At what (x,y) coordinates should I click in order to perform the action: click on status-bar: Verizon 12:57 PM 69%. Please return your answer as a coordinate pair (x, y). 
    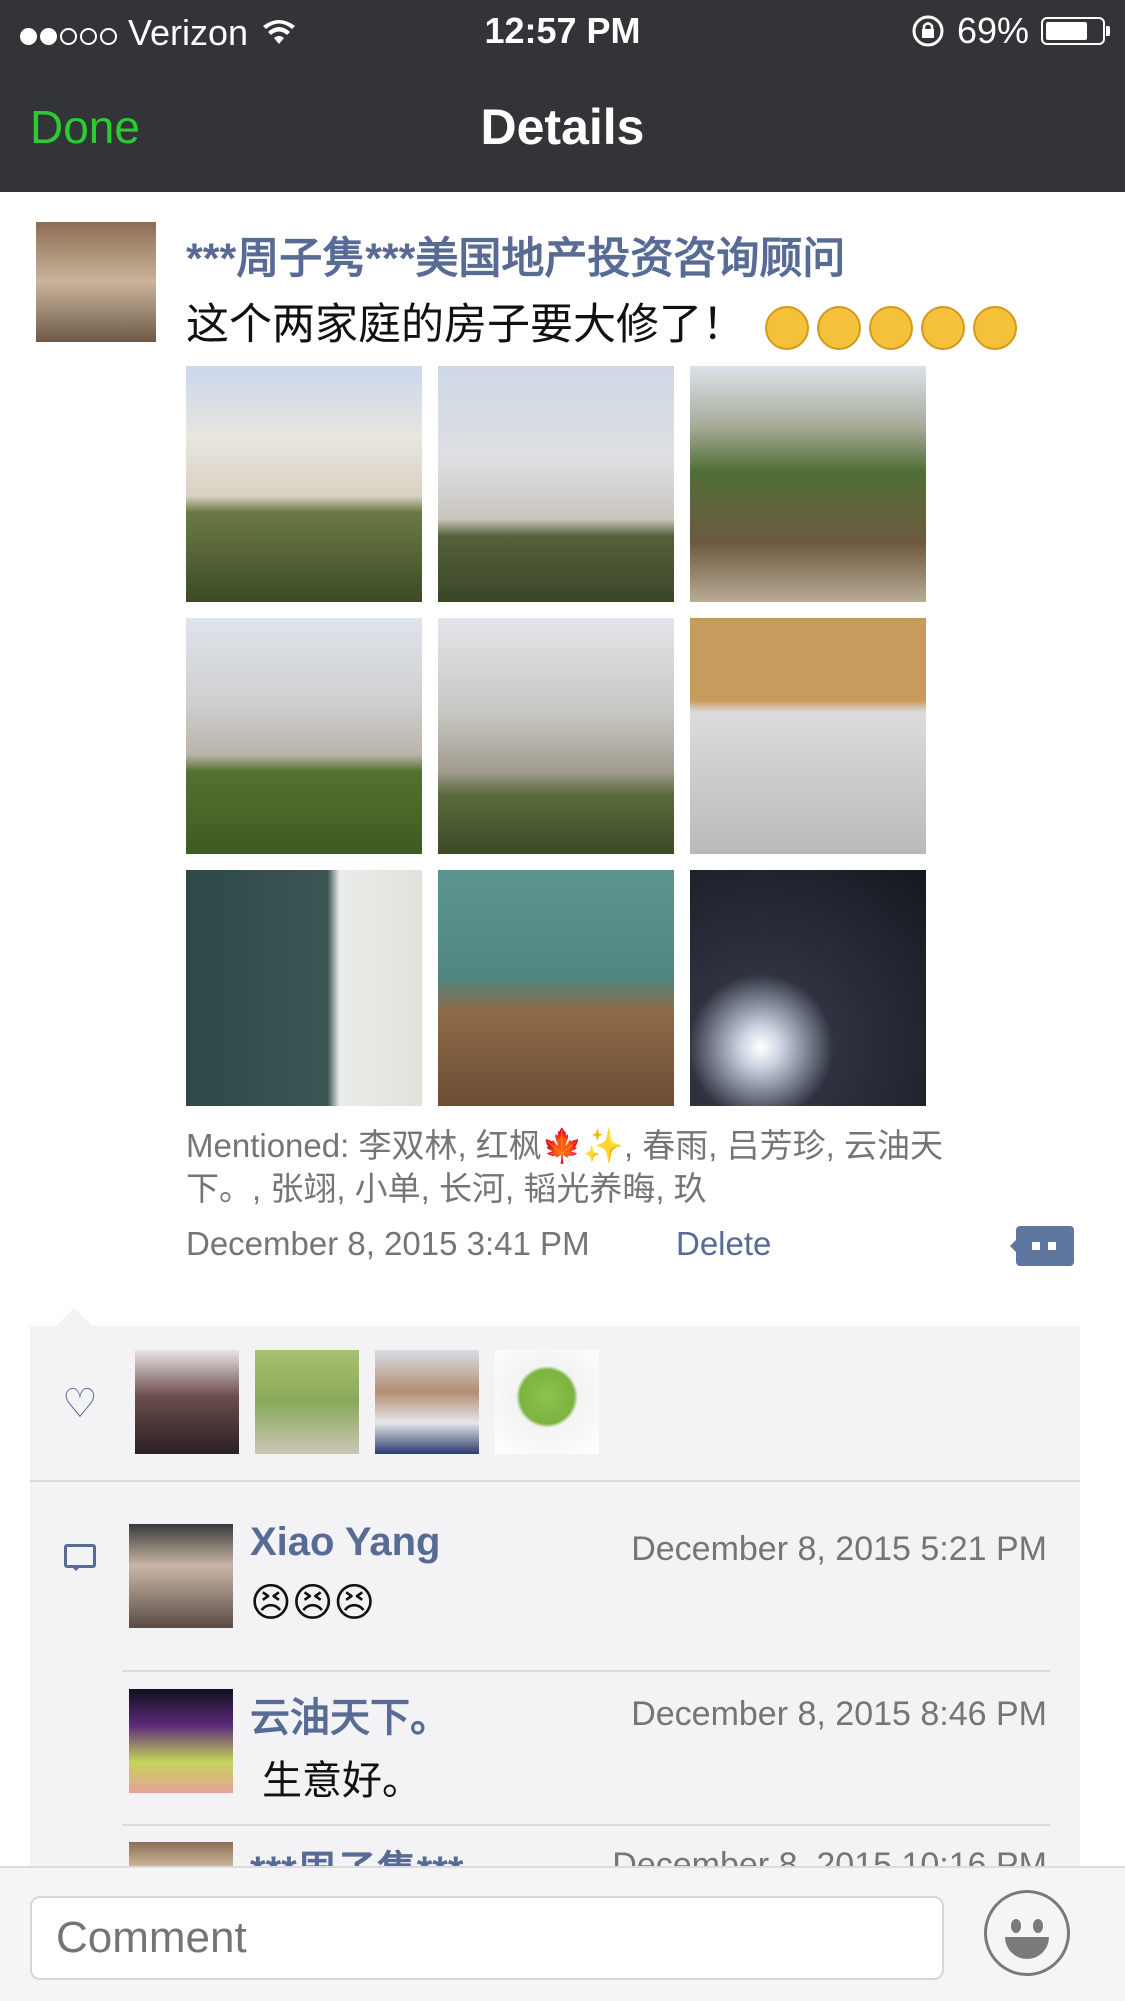
    Looking at the image, I should click on (562, 32).